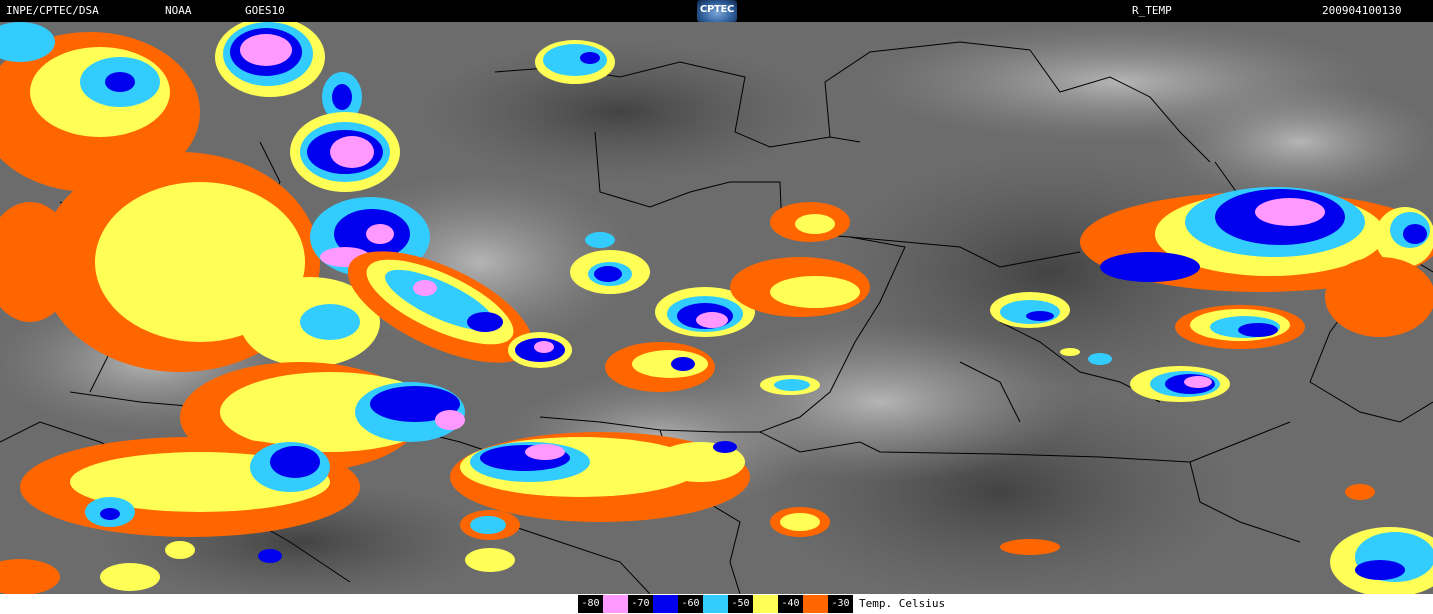  What do you see at coordinates (840, 604) in the screenshot?
I see `legend-label-30: -30` at bounding box center [840, 604].